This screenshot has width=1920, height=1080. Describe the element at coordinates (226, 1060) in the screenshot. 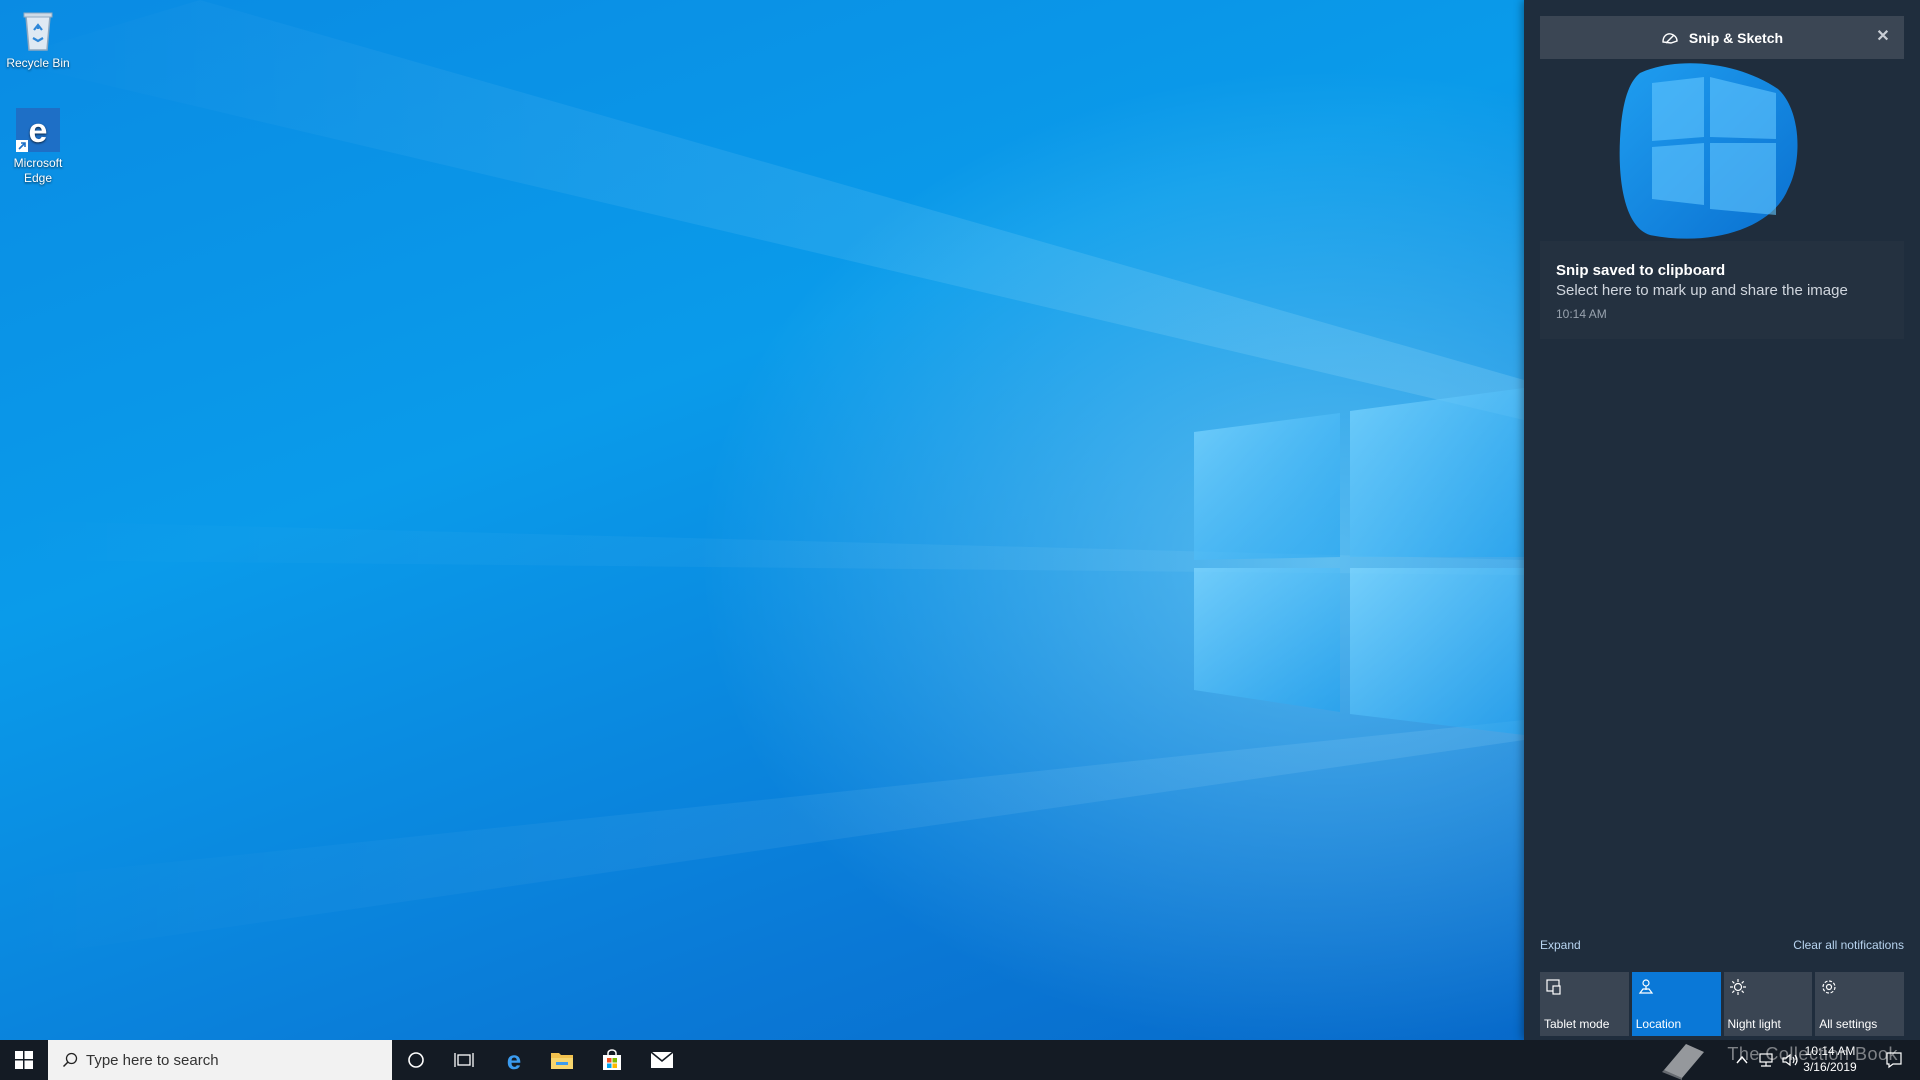

I see `search-input` at that location.